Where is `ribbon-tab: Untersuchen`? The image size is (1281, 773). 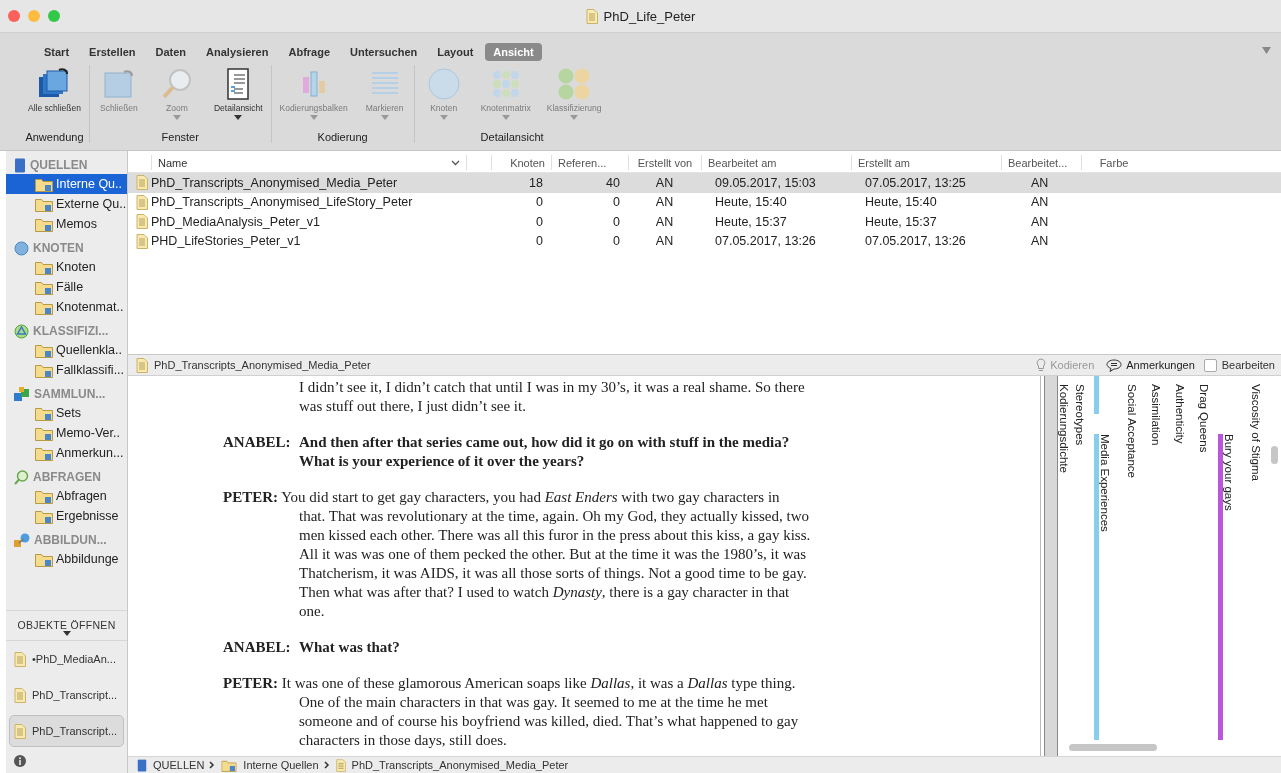
ribbon-tab: Untersuchen is located at coordinates (384, 52).